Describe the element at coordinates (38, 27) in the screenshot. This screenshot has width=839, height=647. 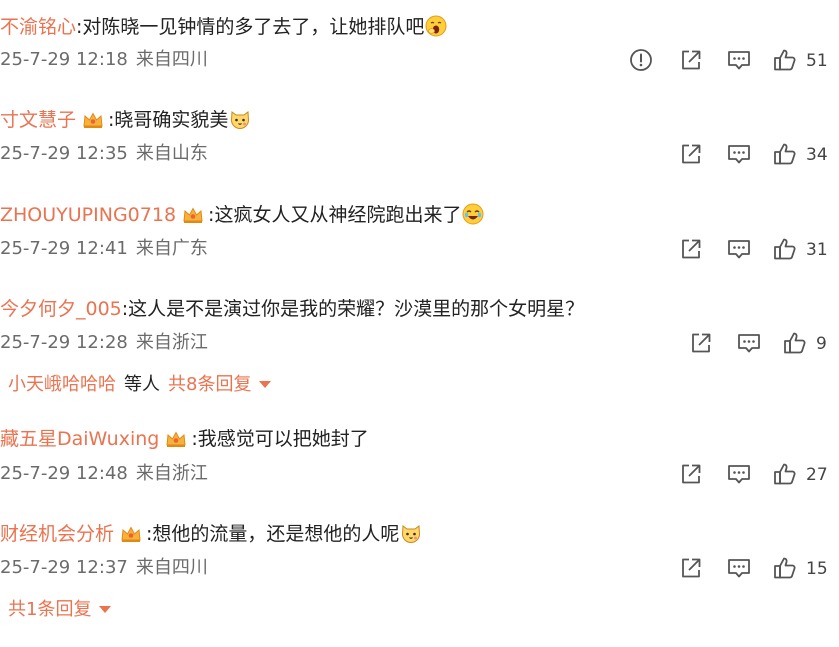
I see `comment-username: 不渝铭心` at that location.